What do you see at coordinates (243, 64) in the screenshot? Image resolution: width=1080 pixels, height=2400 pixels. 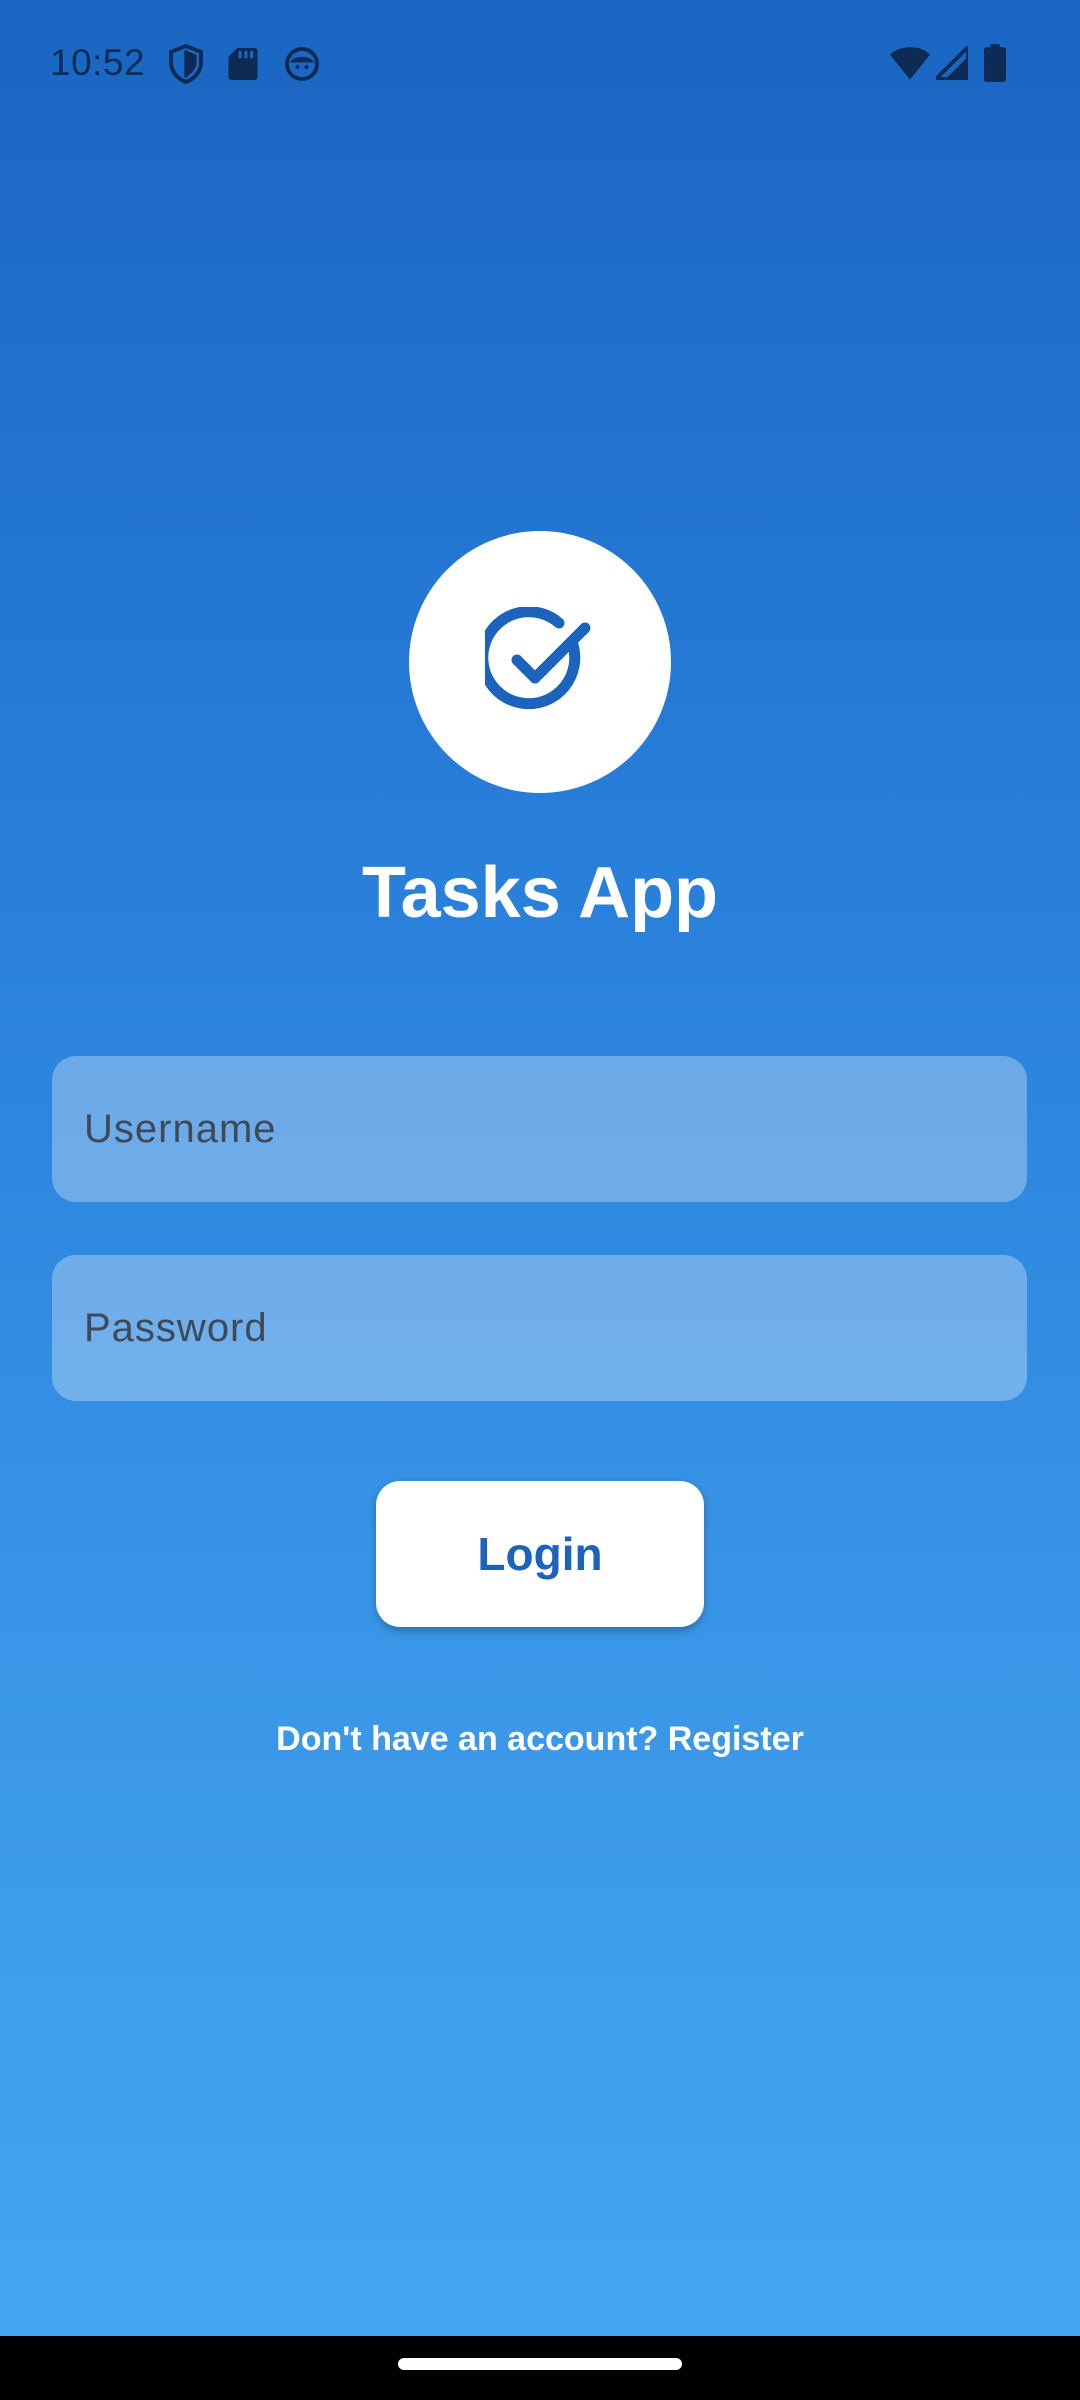 I see `sd-card-icon` at bounding box center [243, 64].